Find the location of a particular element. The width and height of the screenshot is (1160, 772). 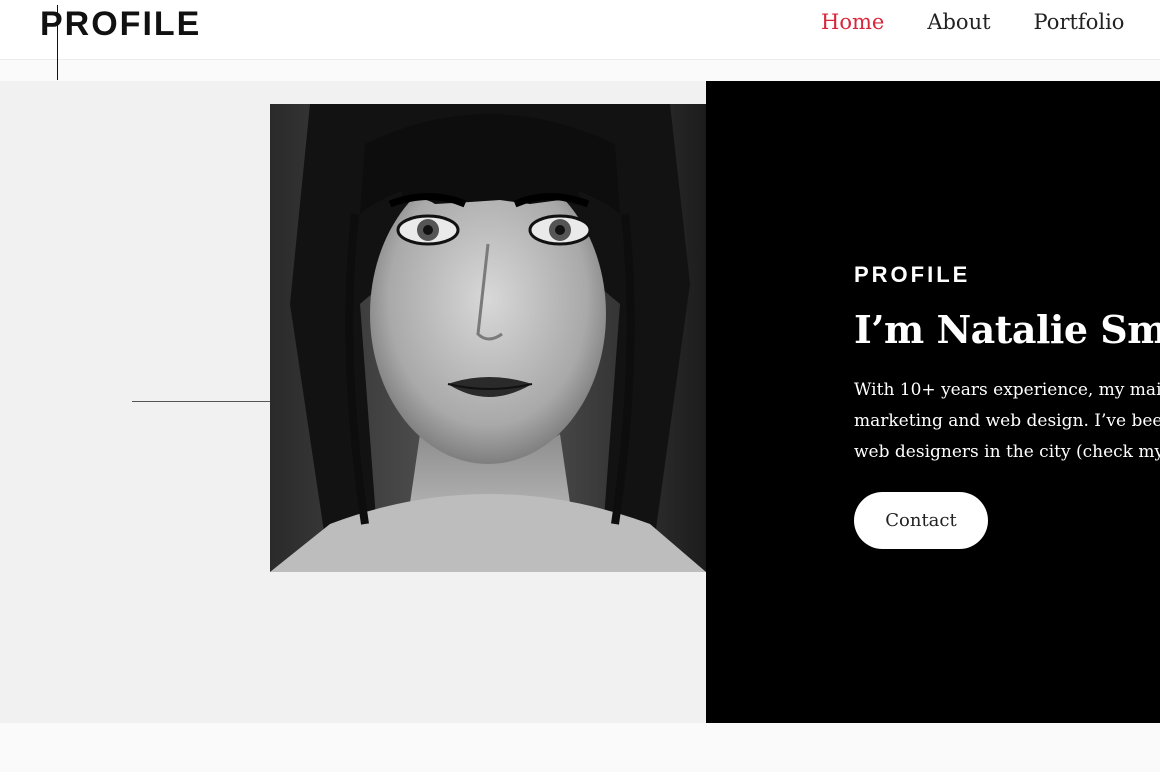

nav-portfolio-link: Portfolio is located at coordinates (1079, 22).